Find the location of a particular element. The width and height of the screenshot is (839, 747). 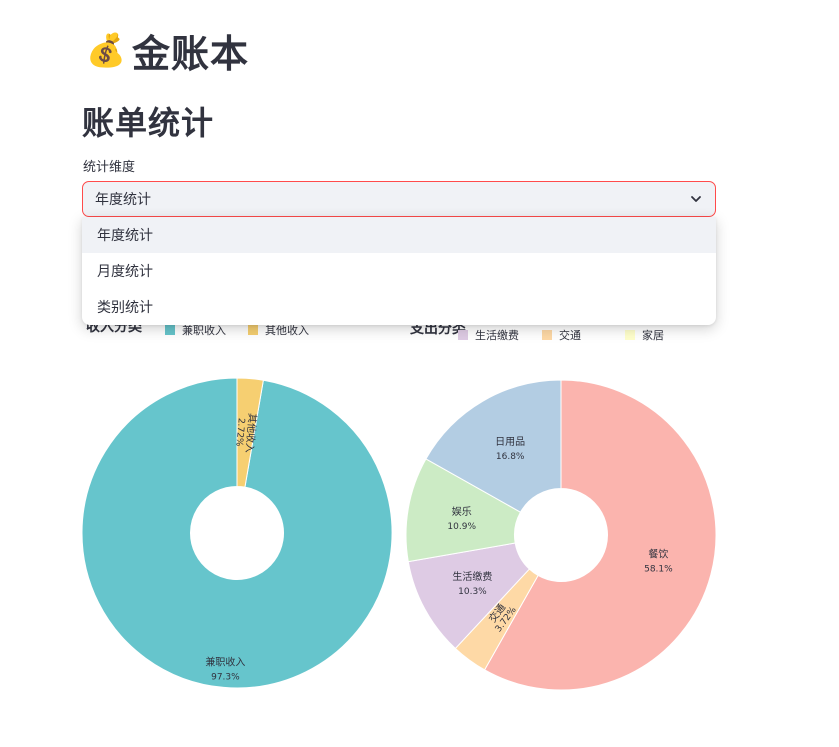

slice-name: 娱乐 is located at coordinates (462, 511).